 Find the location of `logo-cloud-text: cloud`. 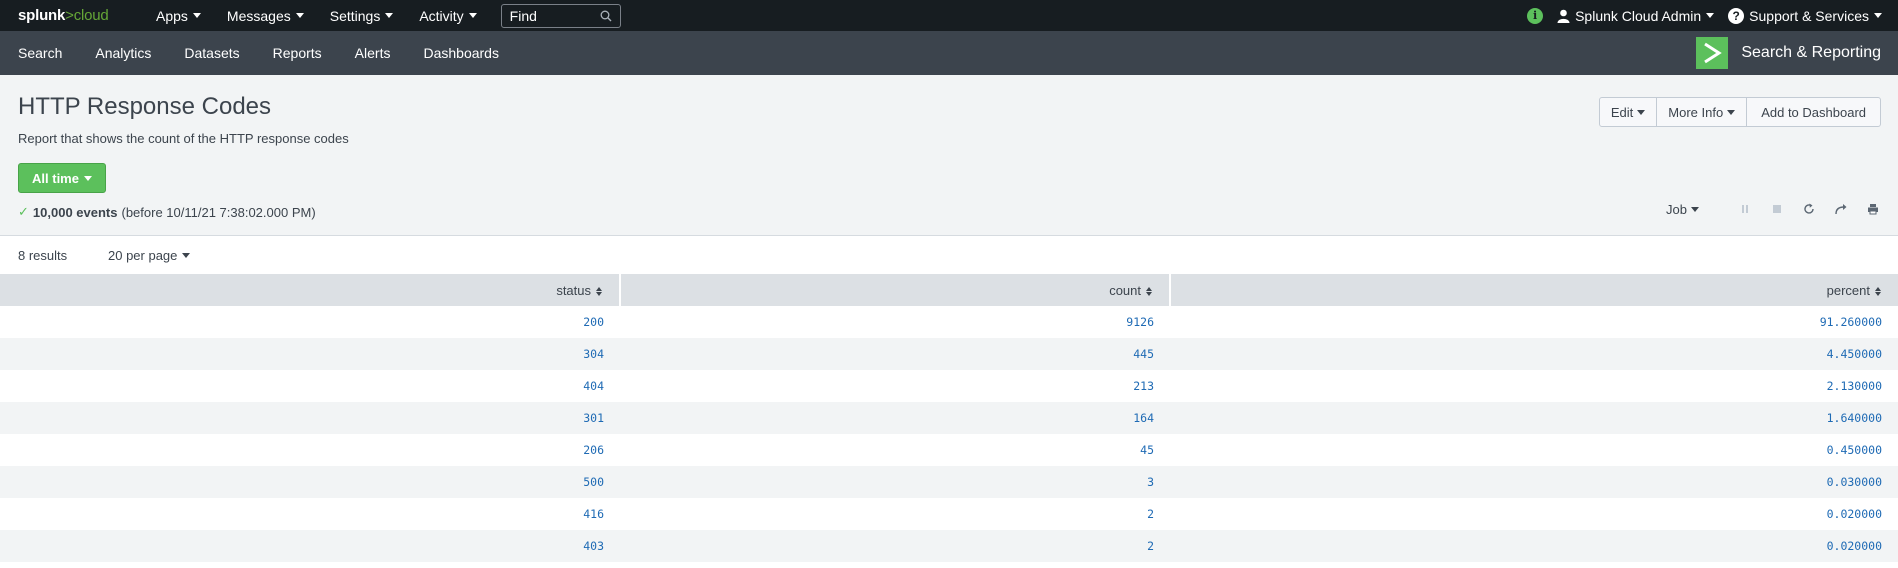

logo-cloud-text: cloud is located at coordinates (91, 15).